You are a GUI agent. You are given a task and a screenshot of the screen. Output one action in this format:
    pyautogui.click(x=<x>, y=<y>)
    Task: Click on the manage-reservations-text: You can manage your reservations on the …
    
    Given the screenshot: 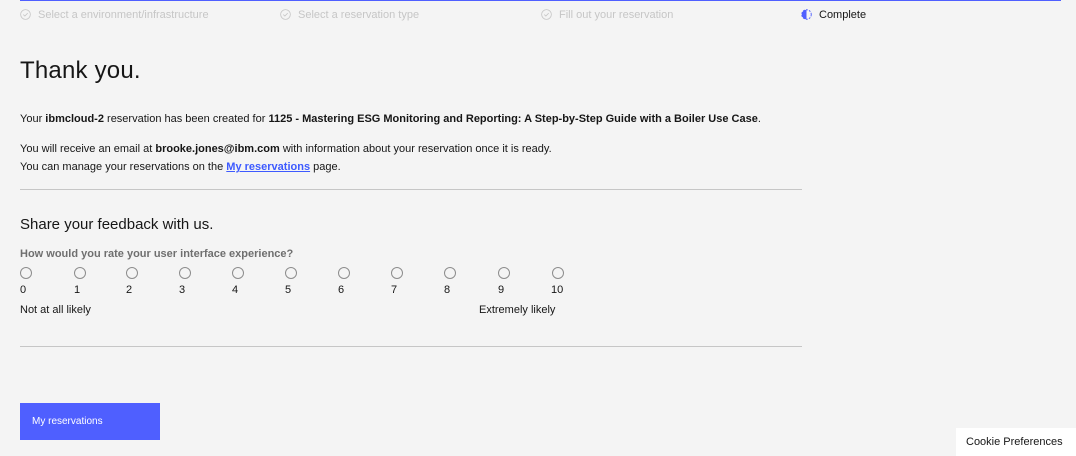 What is the action you would take?
    pyautogui.click(x=180, y=167)
    